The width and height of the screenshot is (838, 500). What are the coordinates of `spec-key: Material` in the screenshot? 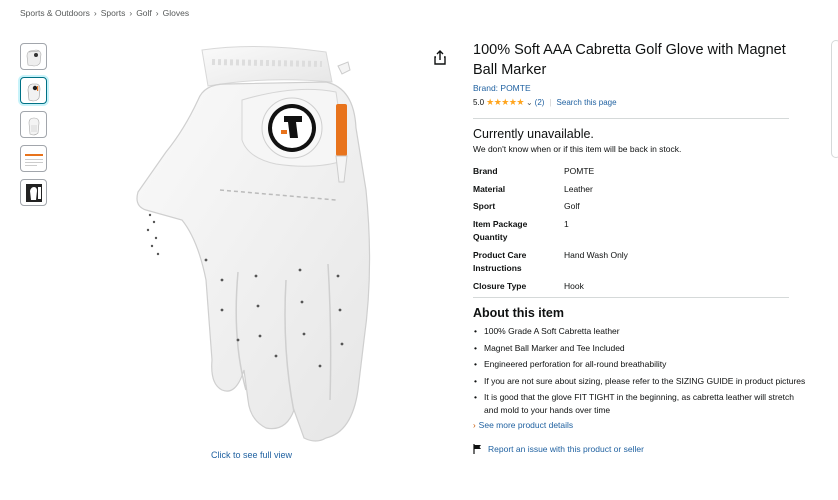 It's located at (489, 188).